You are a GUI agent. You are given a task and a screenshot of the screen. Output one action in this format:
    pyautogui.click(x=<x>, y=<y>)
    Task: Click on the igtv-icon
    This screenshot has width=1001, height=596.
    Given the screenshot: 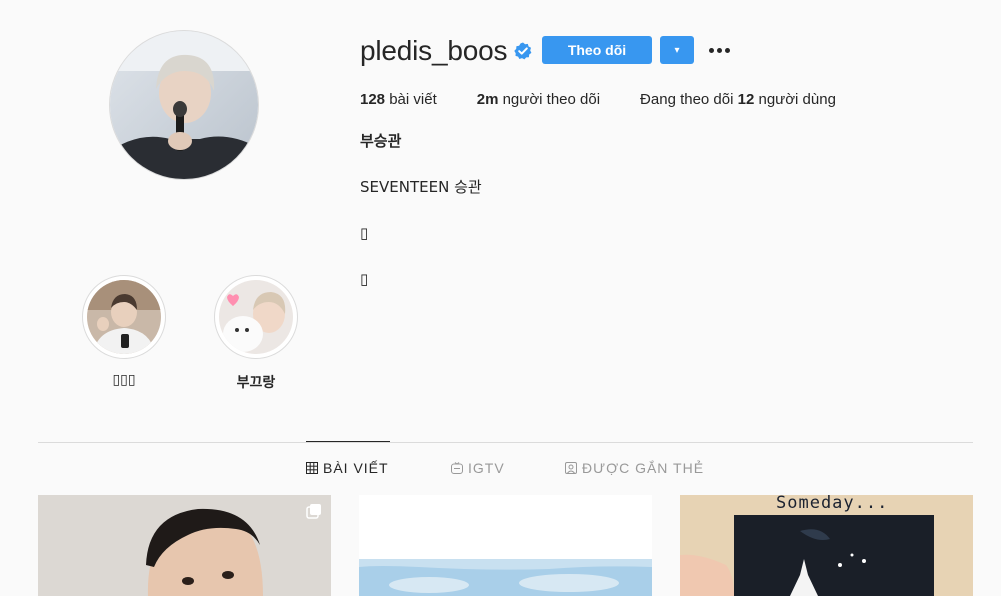 What is the action you would take?
    pyautogui.click(x=457, y=468)
    